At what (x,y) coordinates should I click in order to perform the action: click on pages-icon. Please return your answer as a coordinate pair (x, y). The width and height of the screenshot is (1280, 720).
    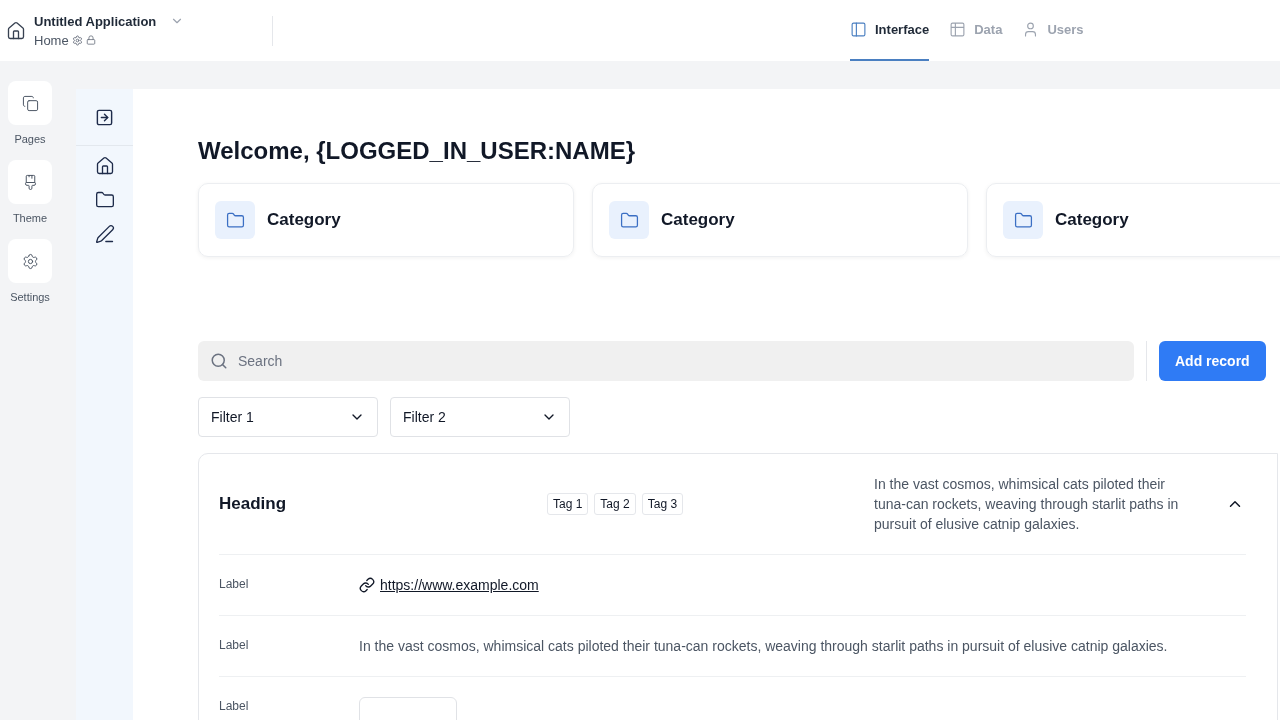
    Looking at the image, I should click on (30, 103).